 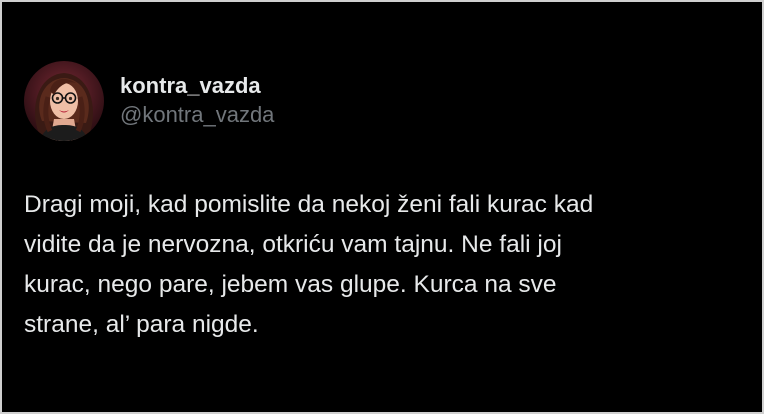 I want to click on user-handle: @kontra_vazda, so click(x=197, y=115).